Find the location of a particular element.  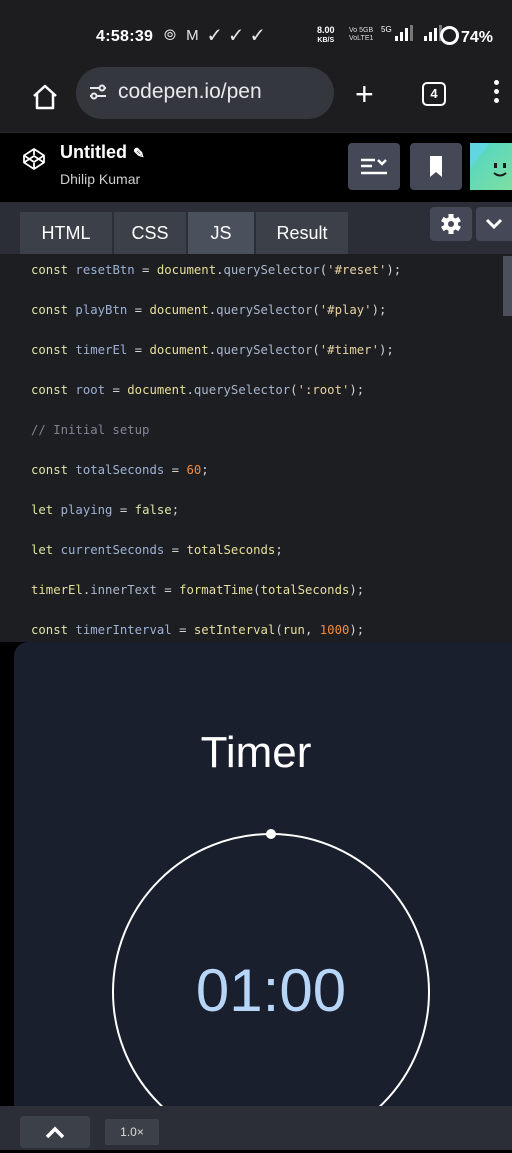

bottom-bar: 1.0× is located at coordinates (256, 1128).